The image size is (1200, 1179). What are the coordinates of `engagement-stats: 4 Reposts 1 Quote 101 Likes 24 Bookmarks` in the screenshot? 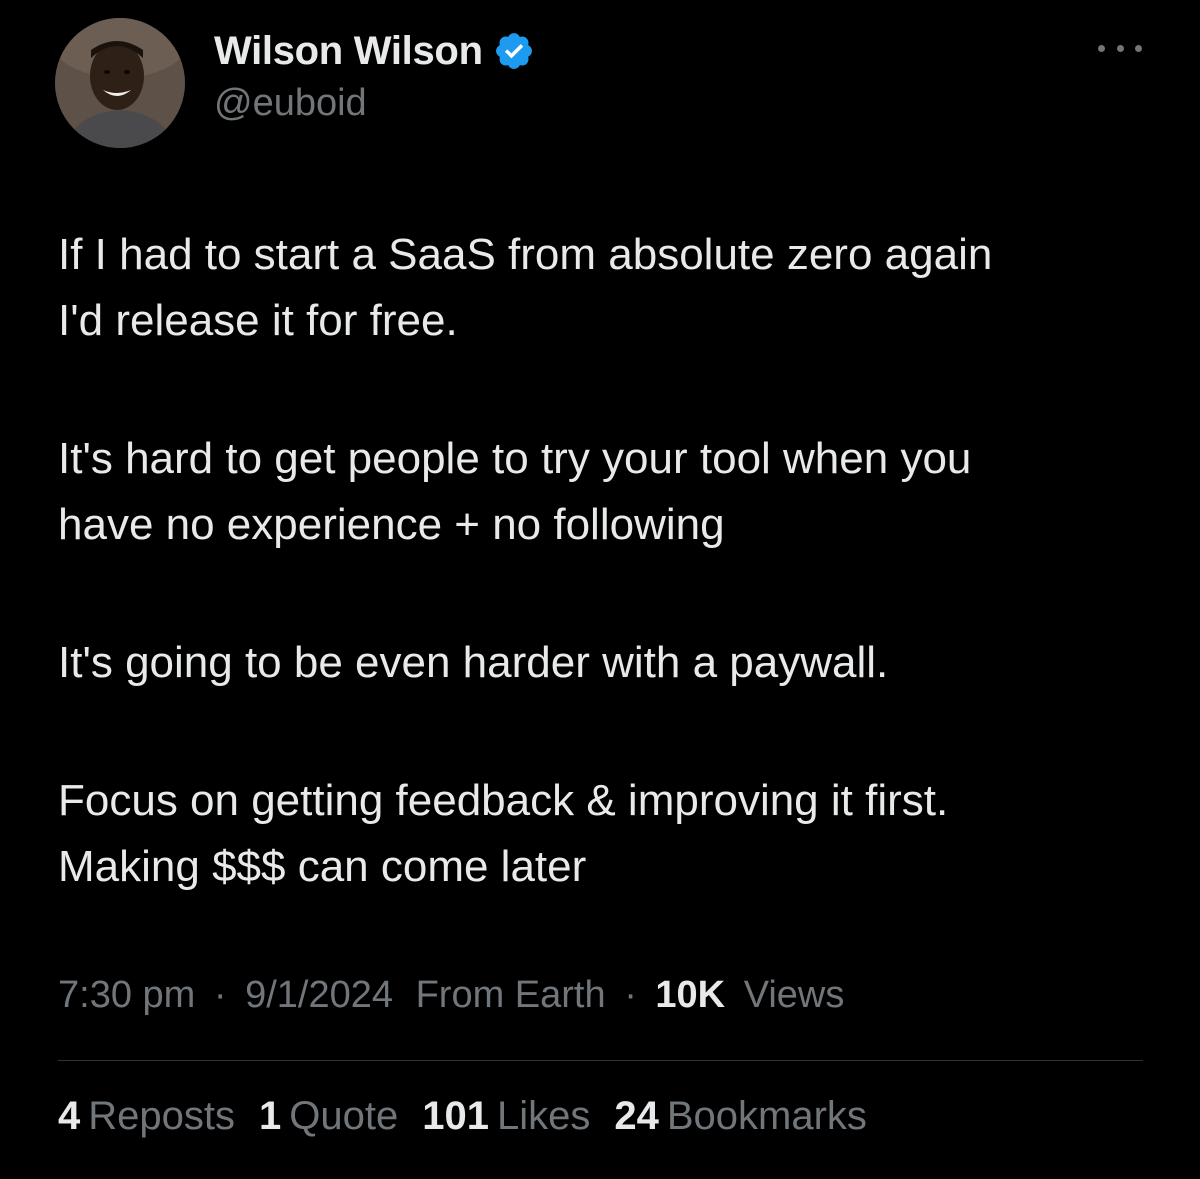 It's located at (474, 1116).